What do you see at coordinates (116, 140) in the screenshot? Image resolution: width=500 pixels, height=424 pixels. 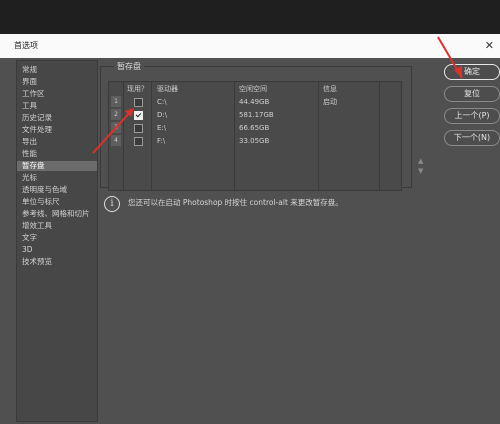 I see `row-number: 4` at bounding box center [116, 140].